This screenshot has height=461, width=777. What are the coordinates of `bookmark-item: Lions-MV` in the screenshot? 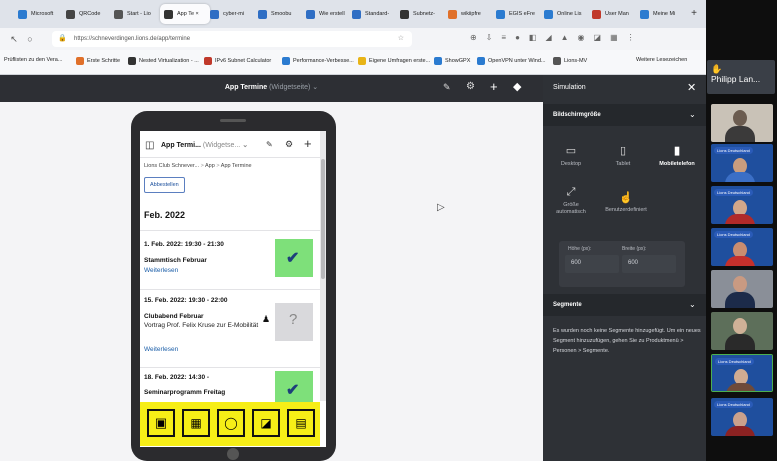 It's located at (570, 61).